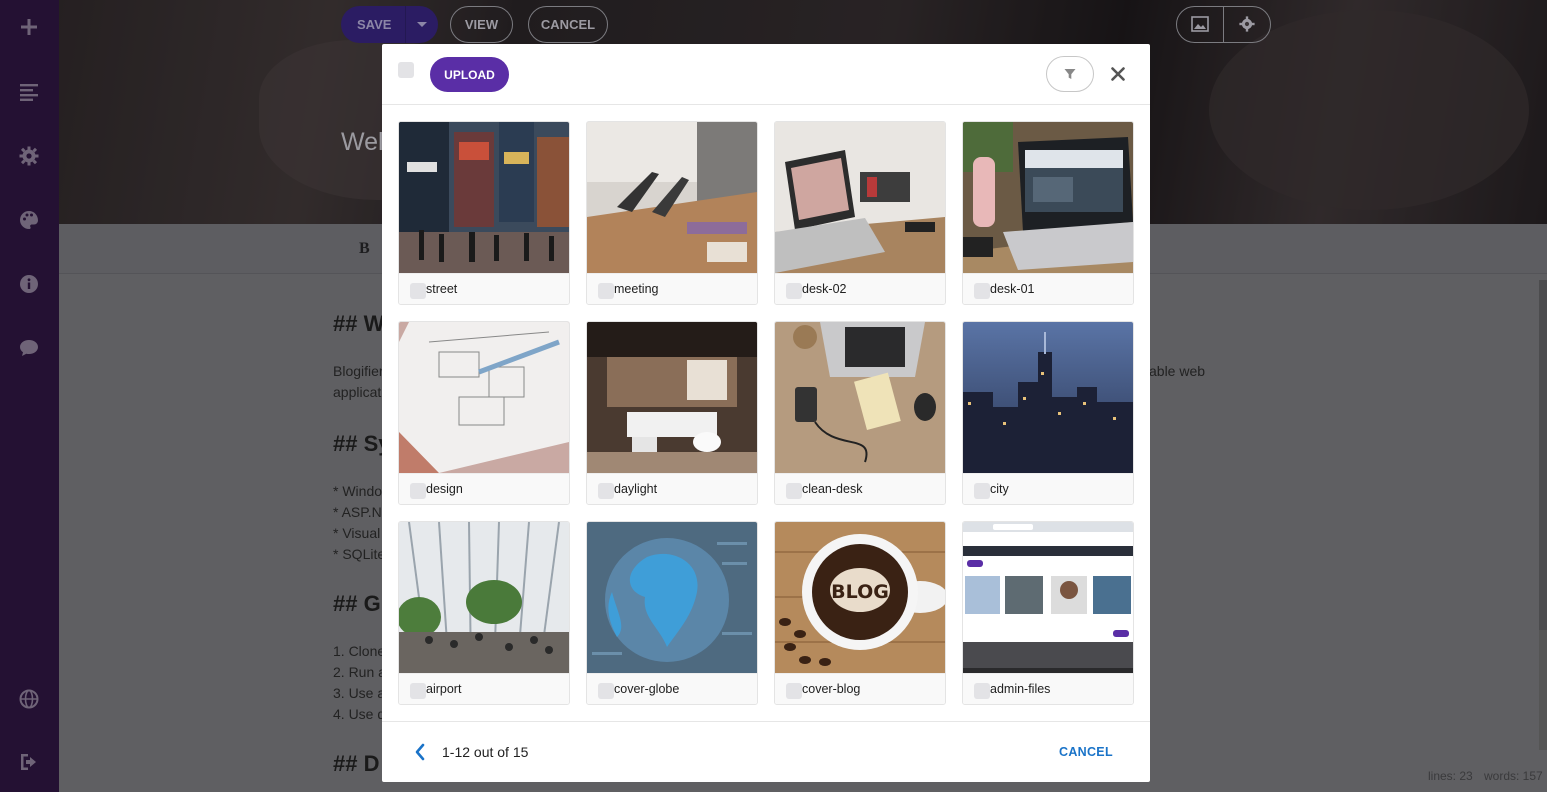 This screenshot has width=1547, height=792. Describe the element at coordinates (422, 24) in the screenshot. I see `chevron-down-icon` at that location.